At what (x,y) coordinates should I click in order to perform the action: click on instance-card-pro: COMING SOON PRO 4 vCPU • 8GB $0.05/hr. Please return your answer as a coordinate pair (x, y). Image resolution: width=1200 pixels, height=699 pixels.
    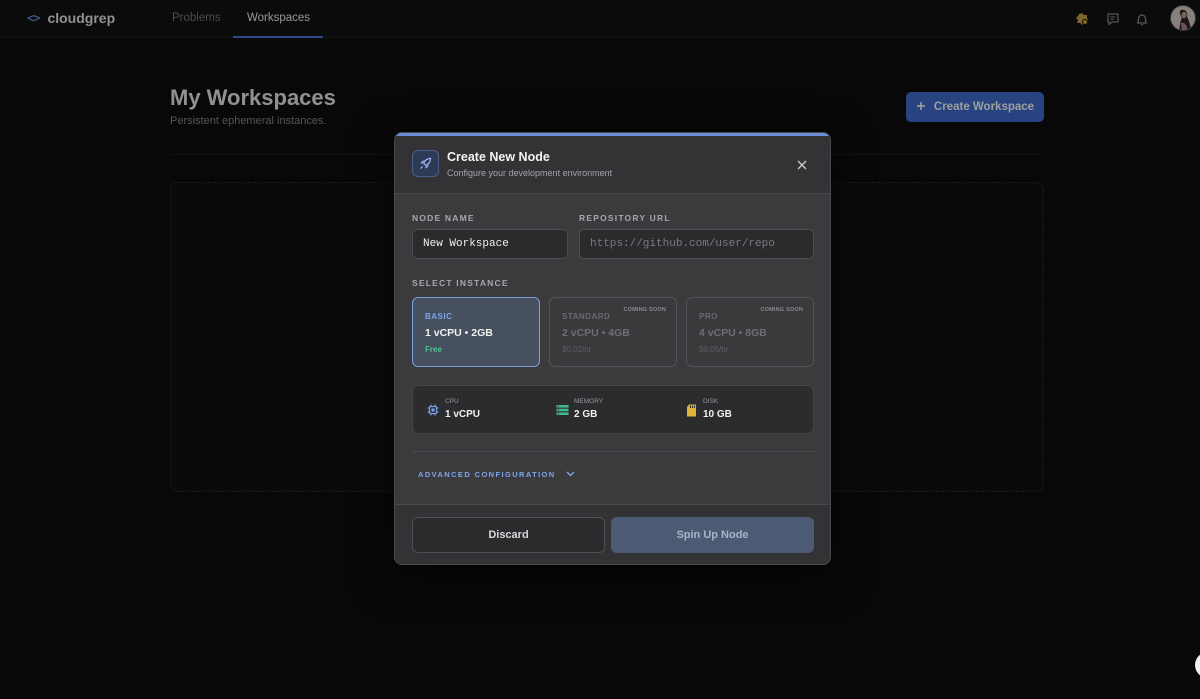
    Looking at the image, I should click on (750, 332).